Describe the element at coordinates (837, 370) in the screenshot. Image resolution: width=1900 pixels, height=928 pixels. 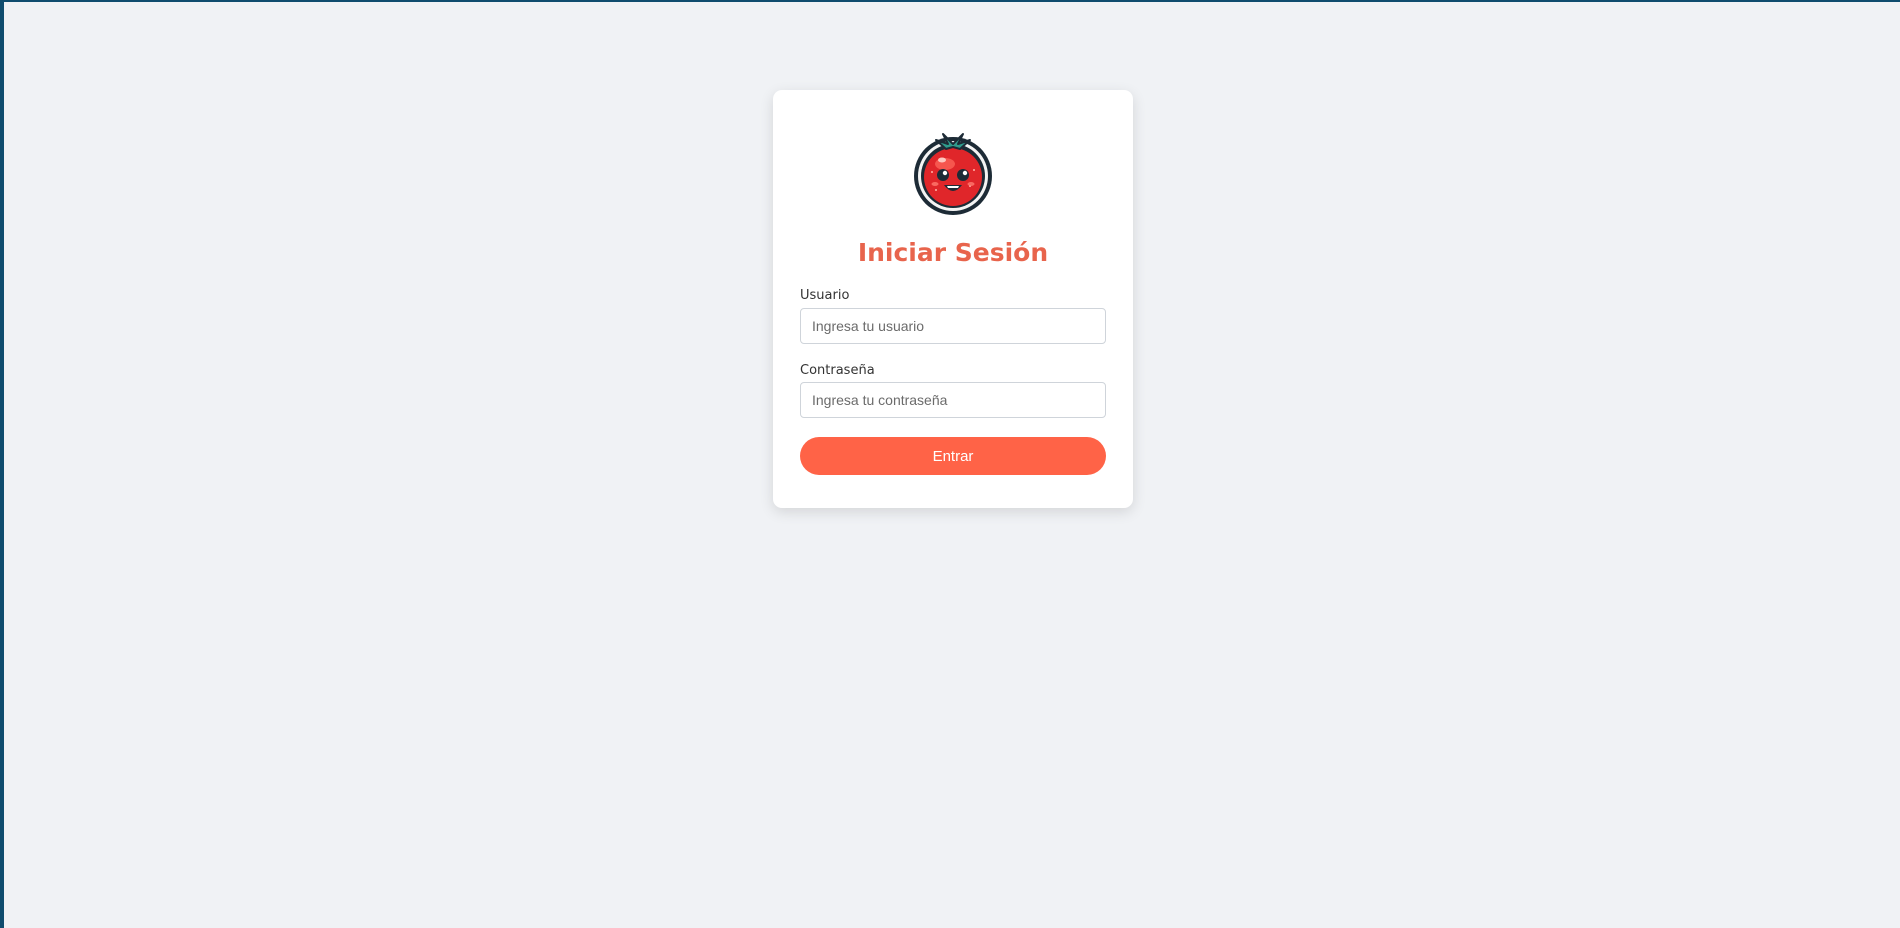
I see `password-label: Contraseña` at that location.